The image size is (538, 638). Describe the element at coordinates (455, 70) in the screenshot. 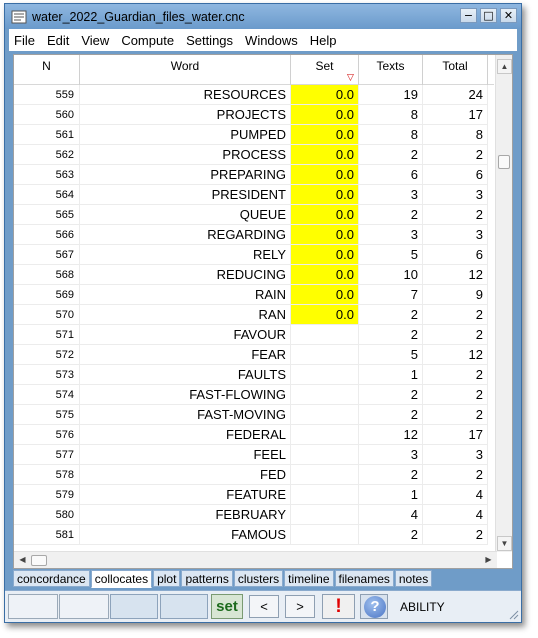

I see `column-header-total: Total` at that location.